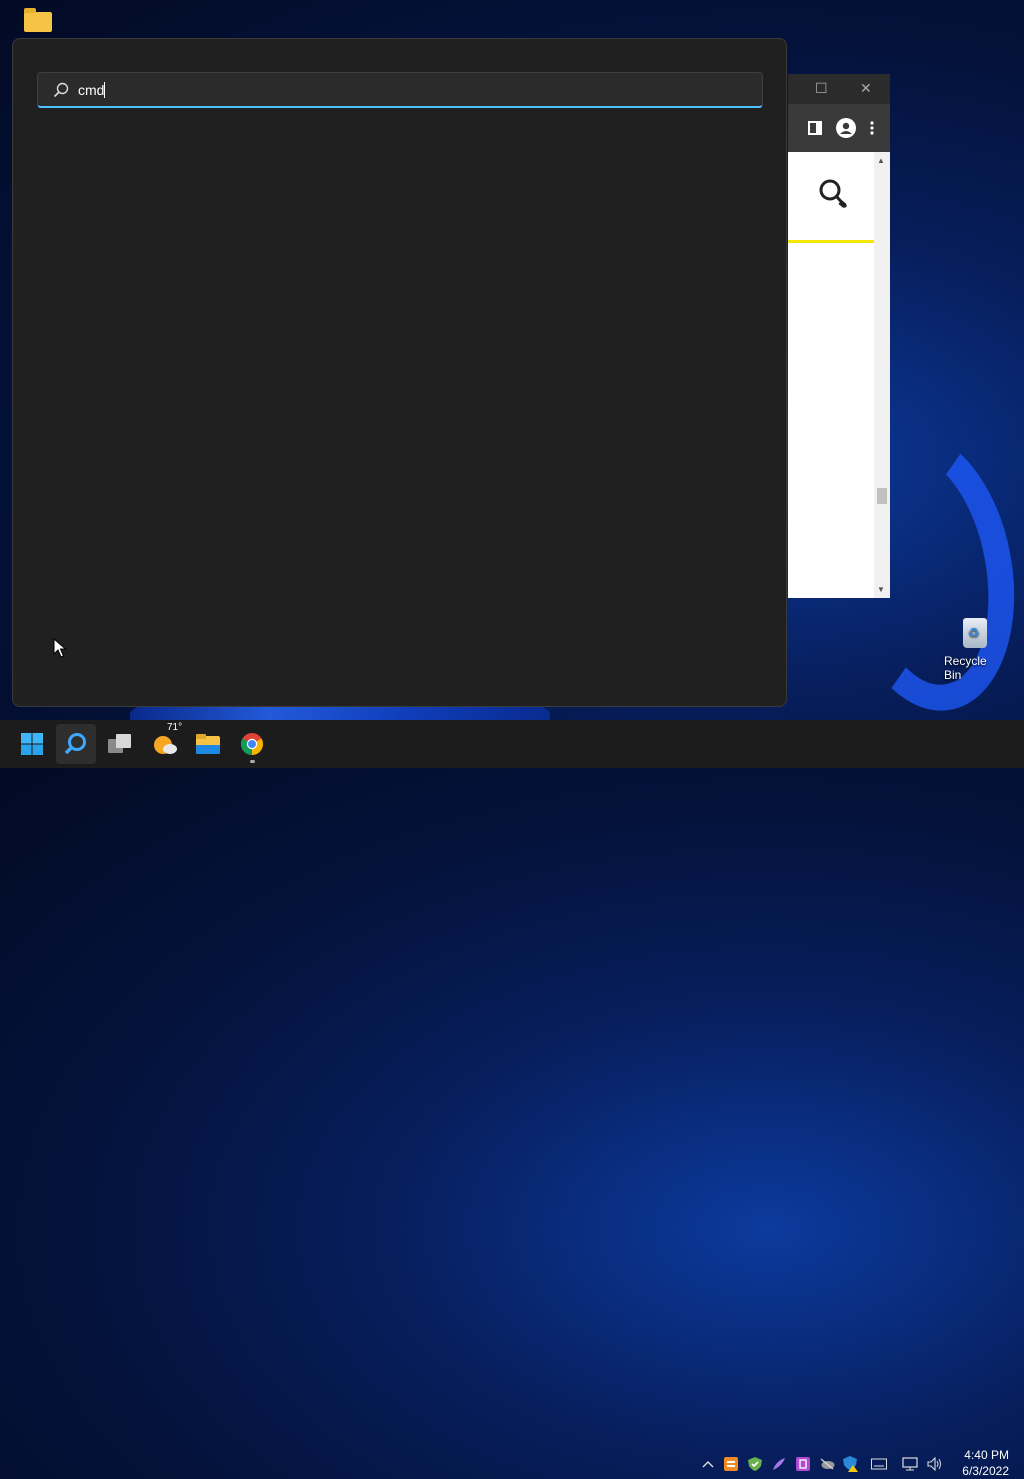 The image size is (1024, 1479). I want to click on recycle-bin-label: Recycle Bin, so click(965, 668).